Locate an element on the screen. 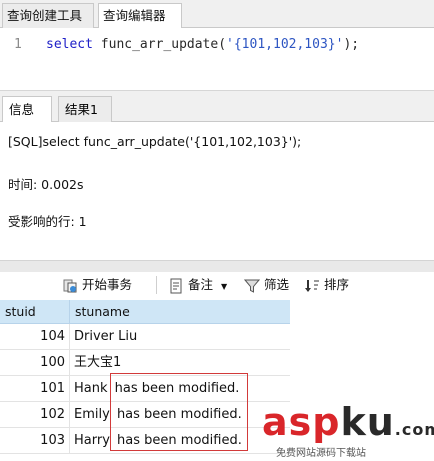 The width and height of the screenshot is (434, 461). sort-label: 排序 is located at coordinates (337, 284).